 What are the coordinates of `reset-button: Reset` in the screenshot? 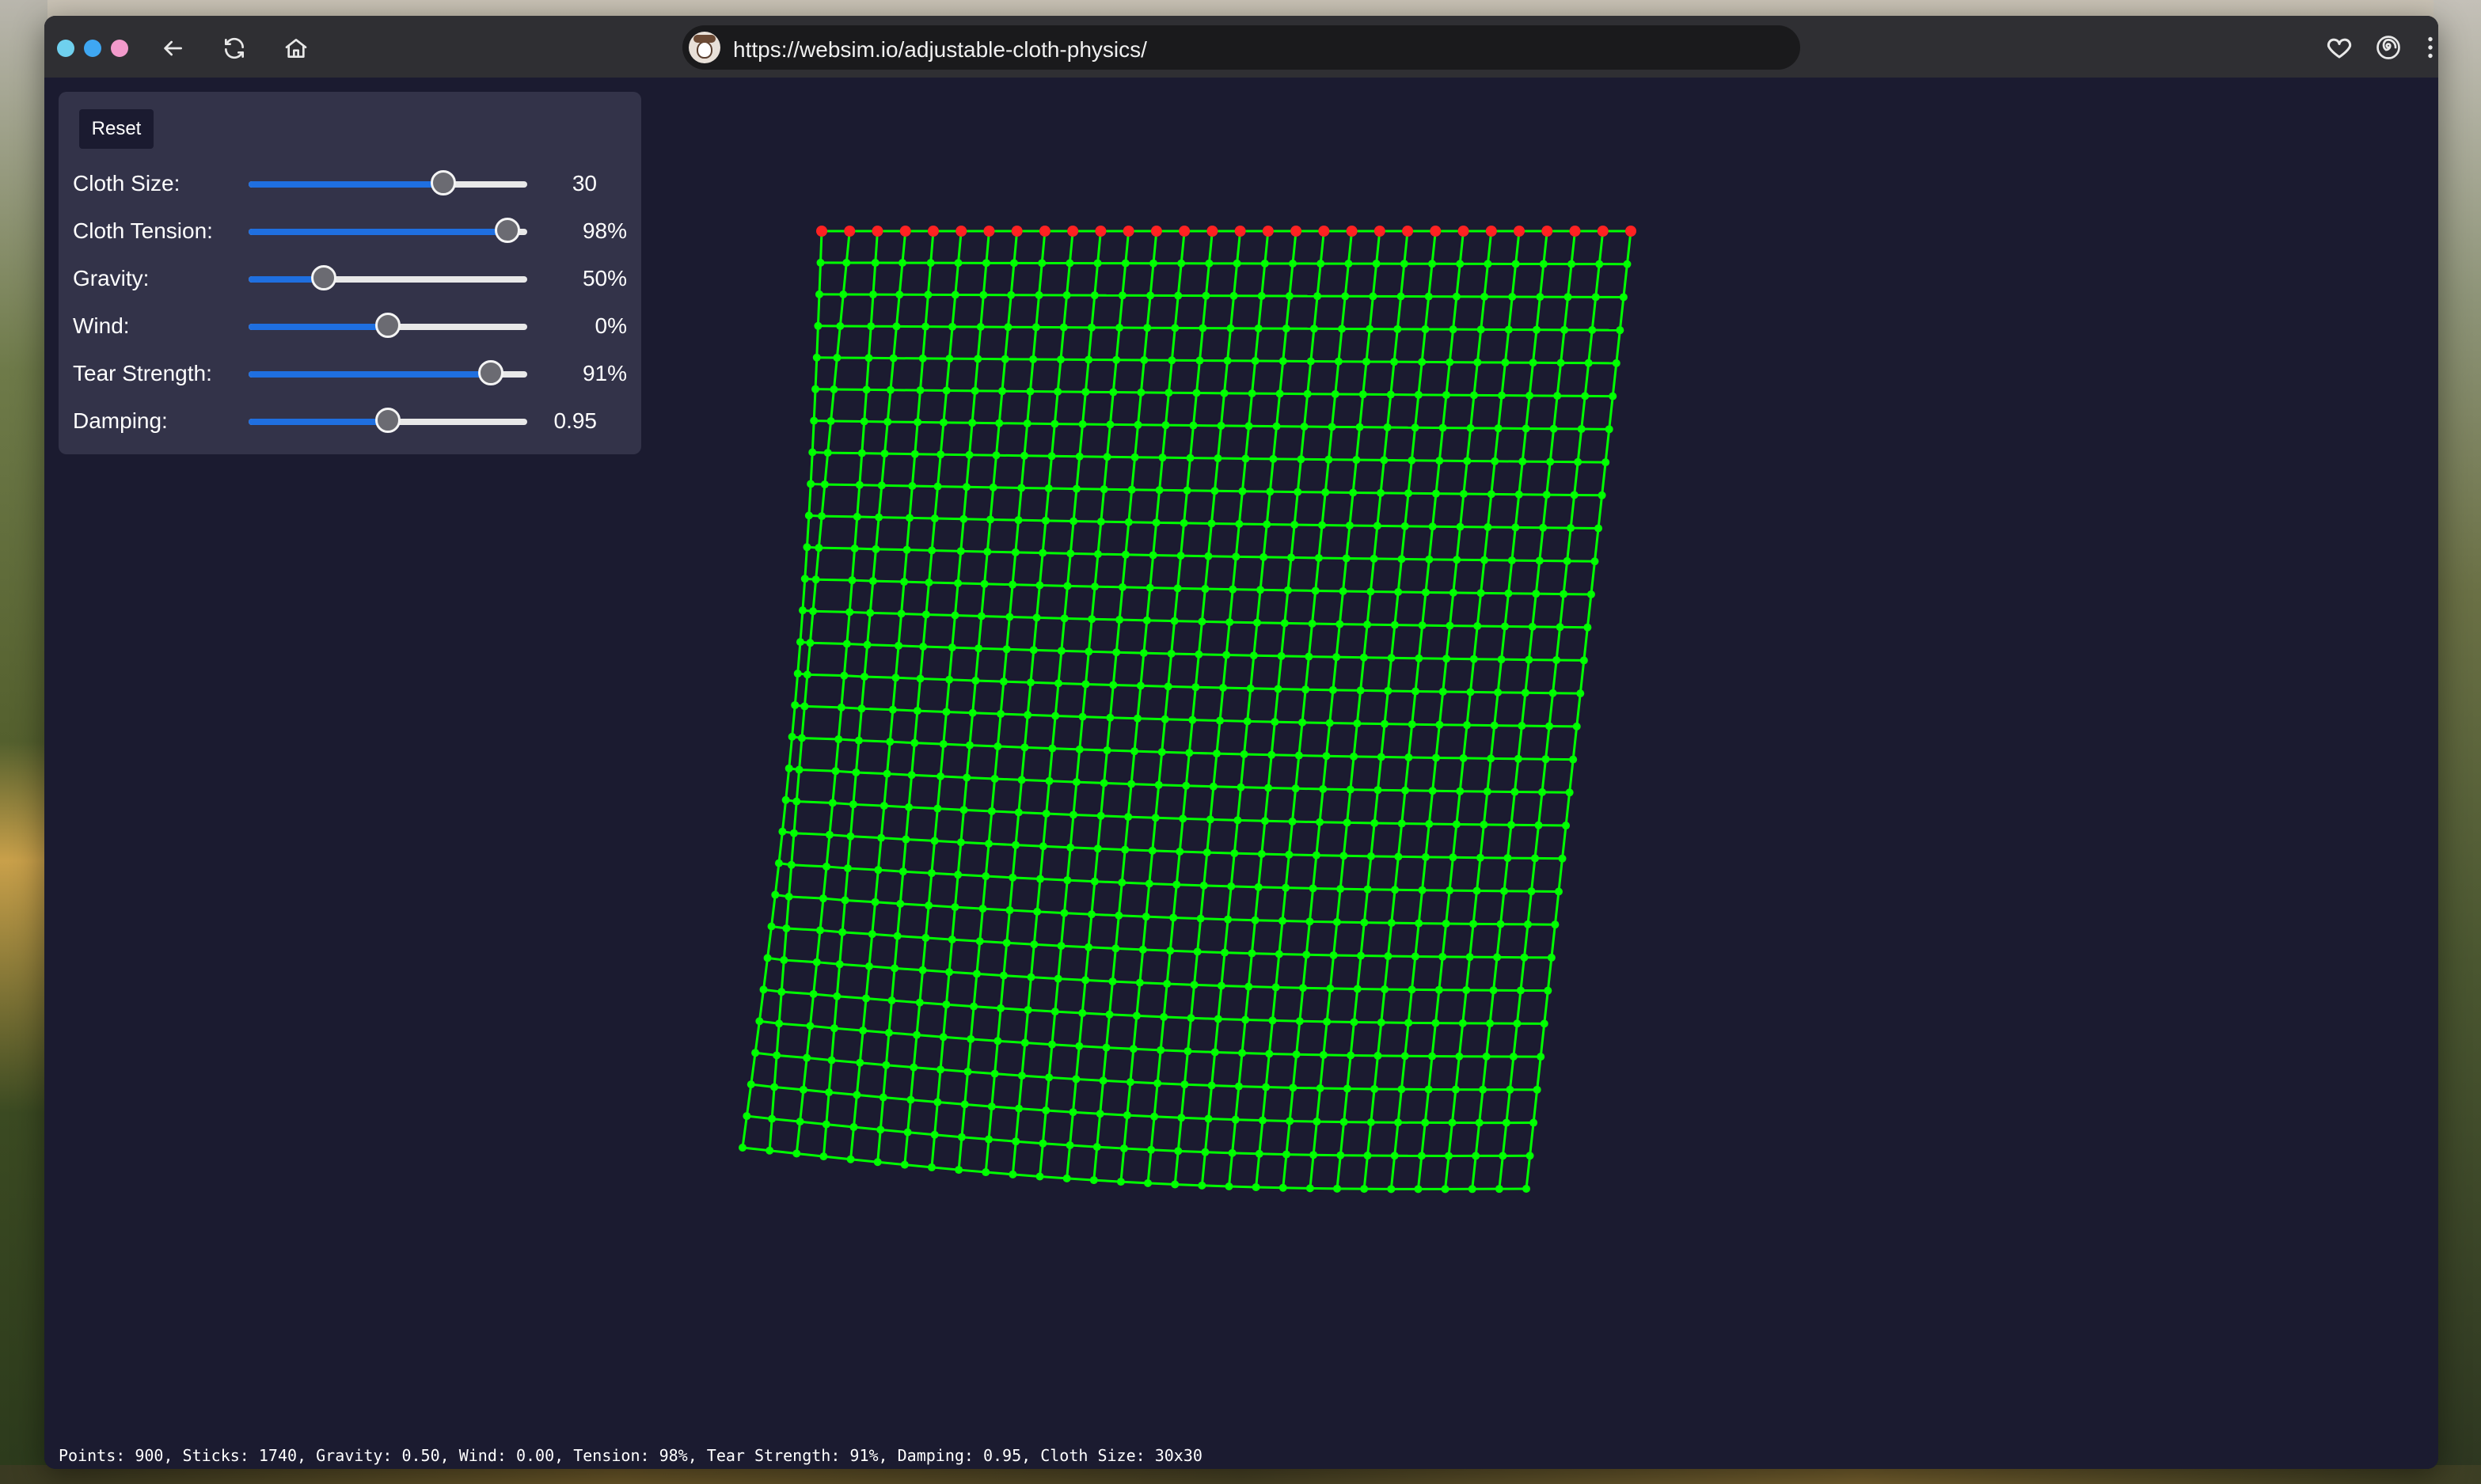 It's located at (117, 129).